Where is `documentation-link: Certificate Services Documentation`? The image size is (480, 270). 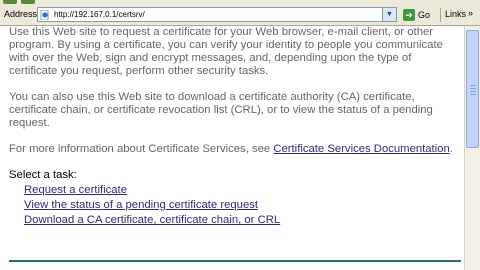 documentation-link: Certificate Services Documentation is located at coordinates (361, 149).